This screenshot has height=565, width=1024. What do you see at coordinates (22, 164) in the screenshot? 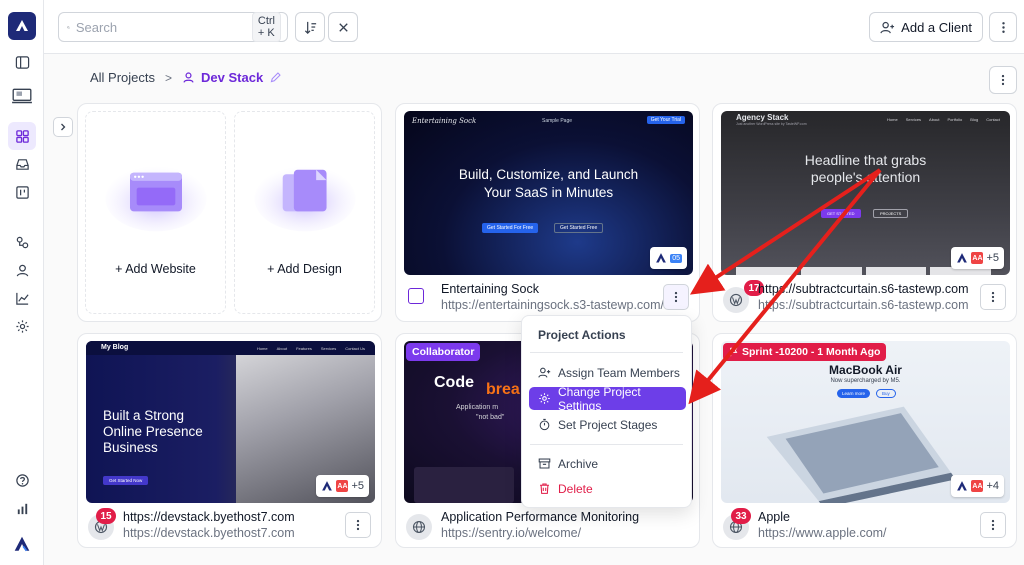
I see `inbox-icon` at bounding box center [22, 164].